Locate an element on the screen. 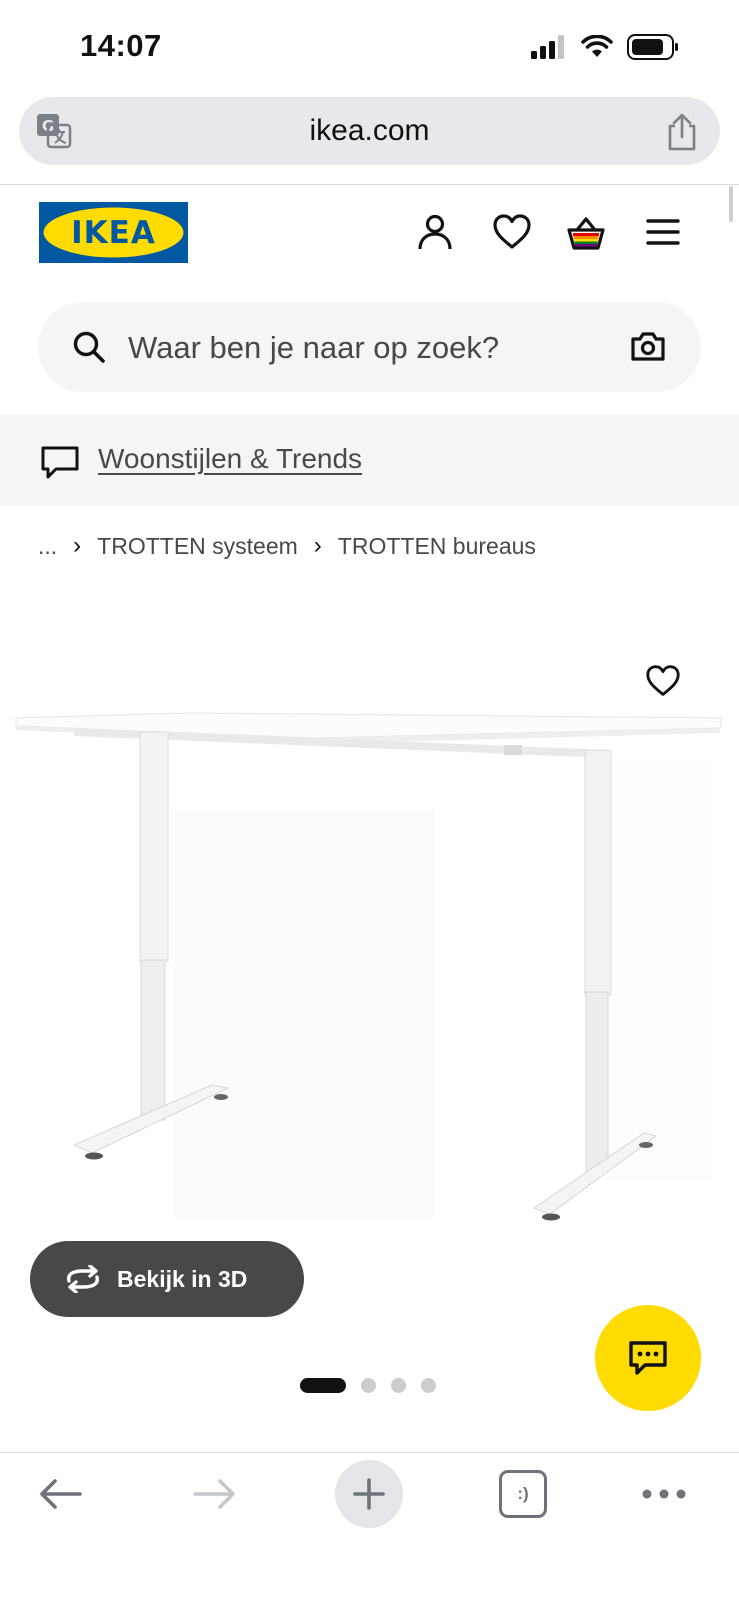 This screenshot has width=739, height=1600. view-in-3d-button: Bekijk in 3D is located at coordinates (167, 1279).